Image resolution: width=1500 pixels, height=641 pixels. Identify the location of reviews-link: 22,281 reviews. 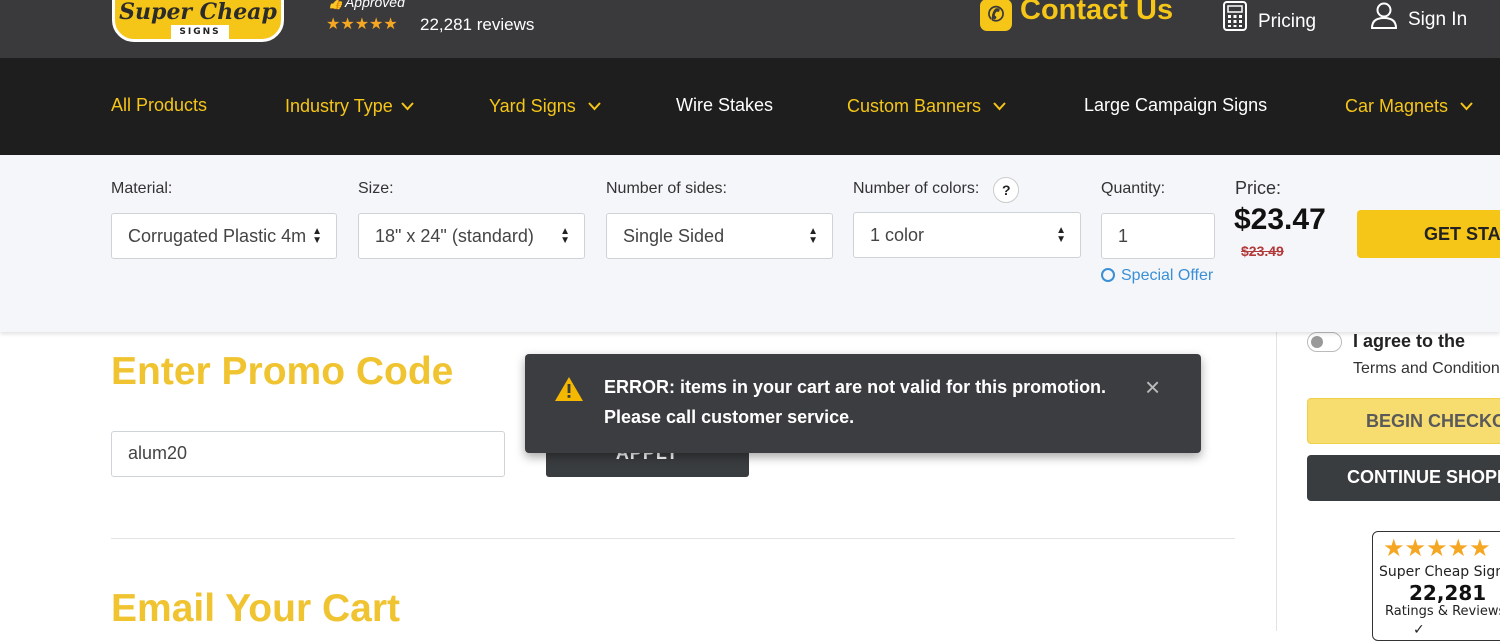
(477, 25).